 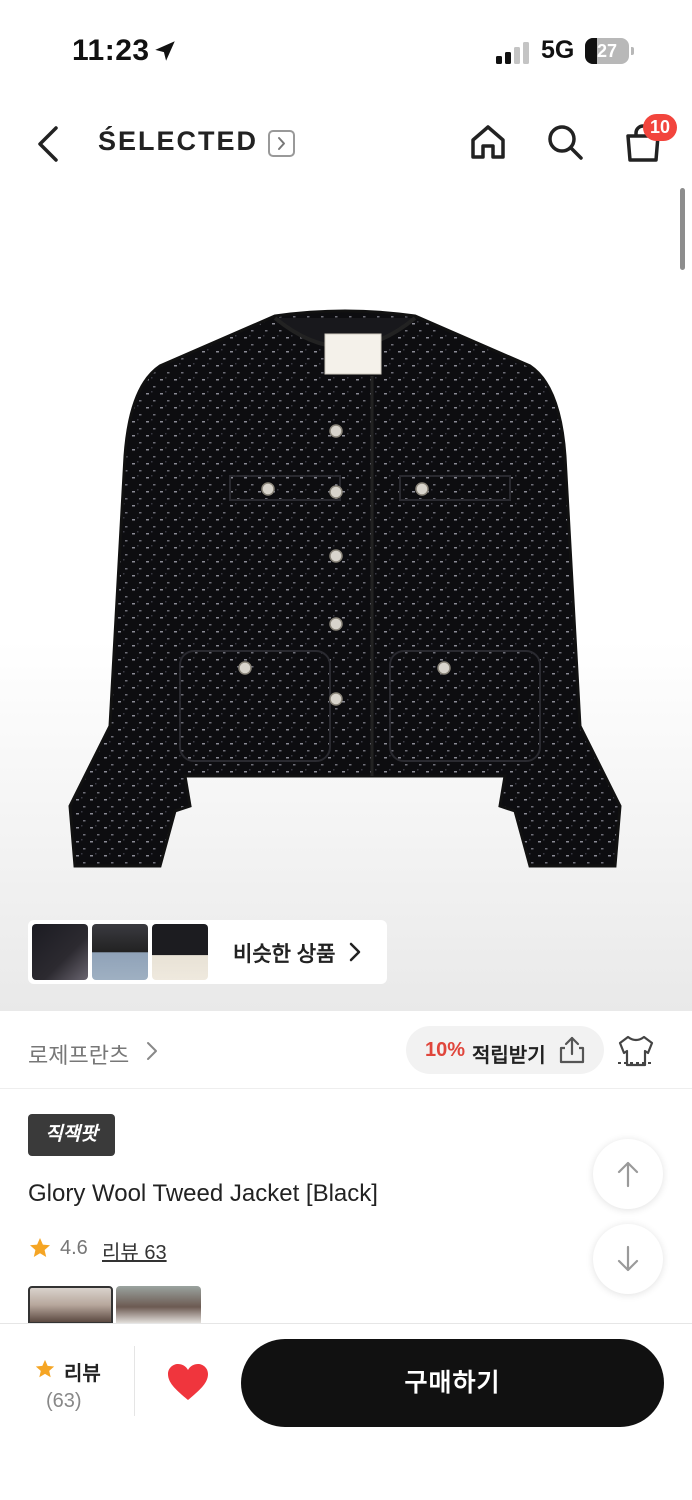 I want to click on bottom-action-bar: 리뷰 (63) 구매하기, so click(x=346, y=1411).